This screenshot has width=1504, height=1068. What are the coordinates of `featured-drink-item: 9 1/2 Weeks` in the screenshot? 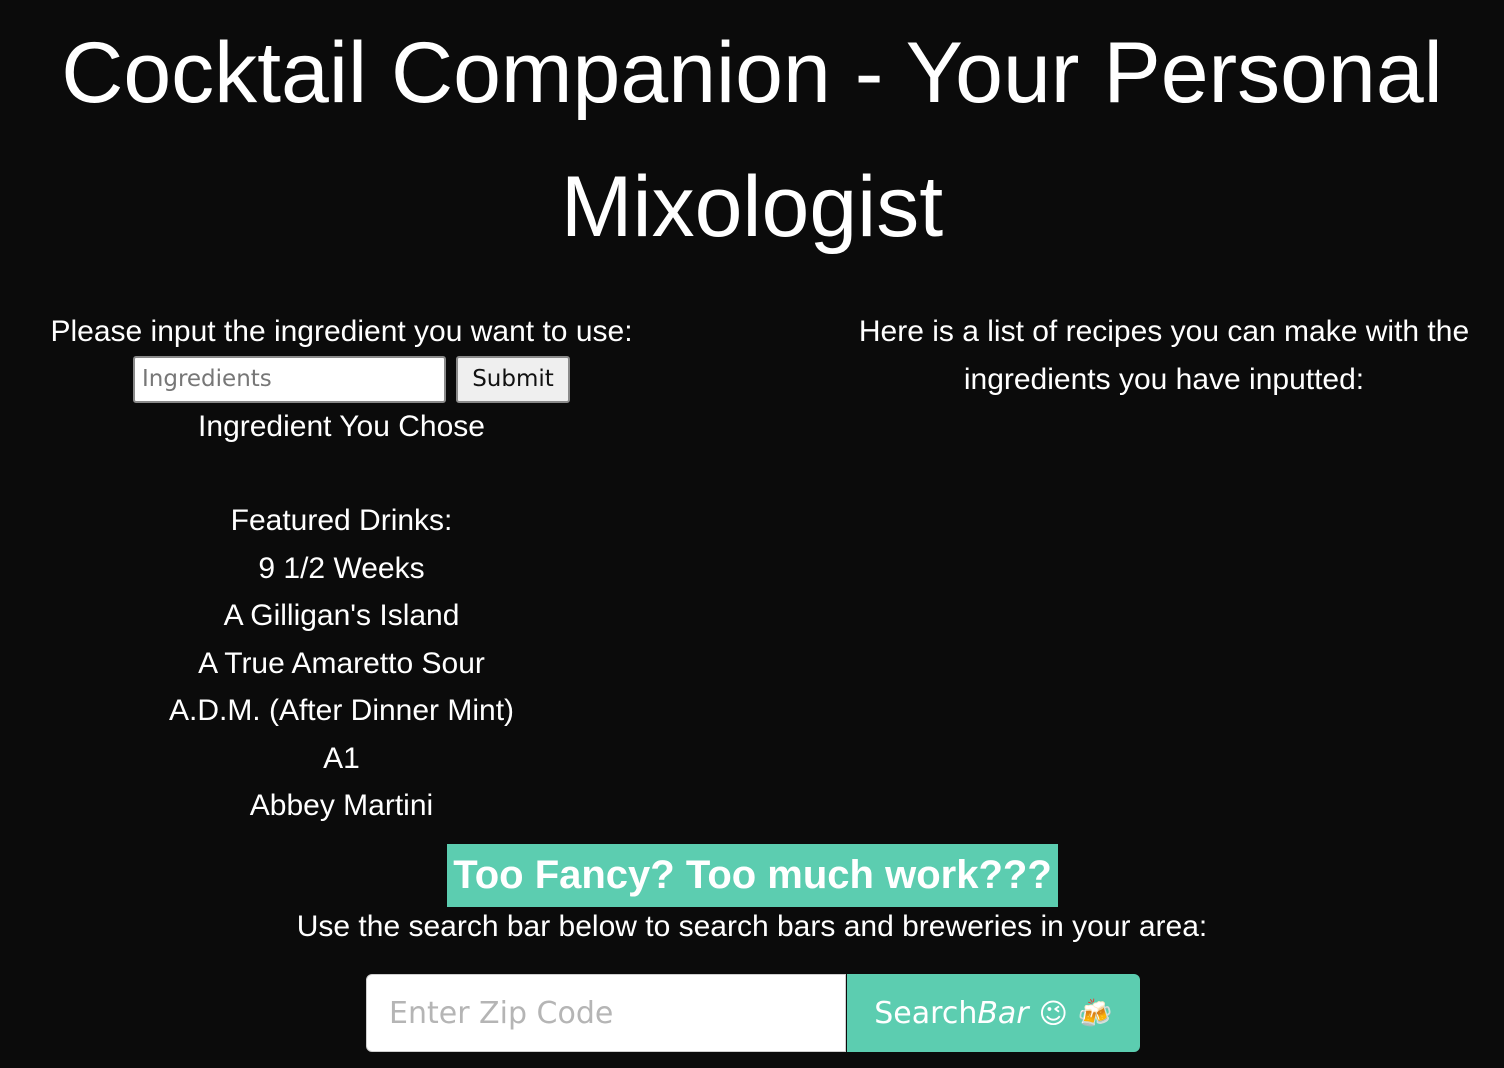 It's located at (341, 568).